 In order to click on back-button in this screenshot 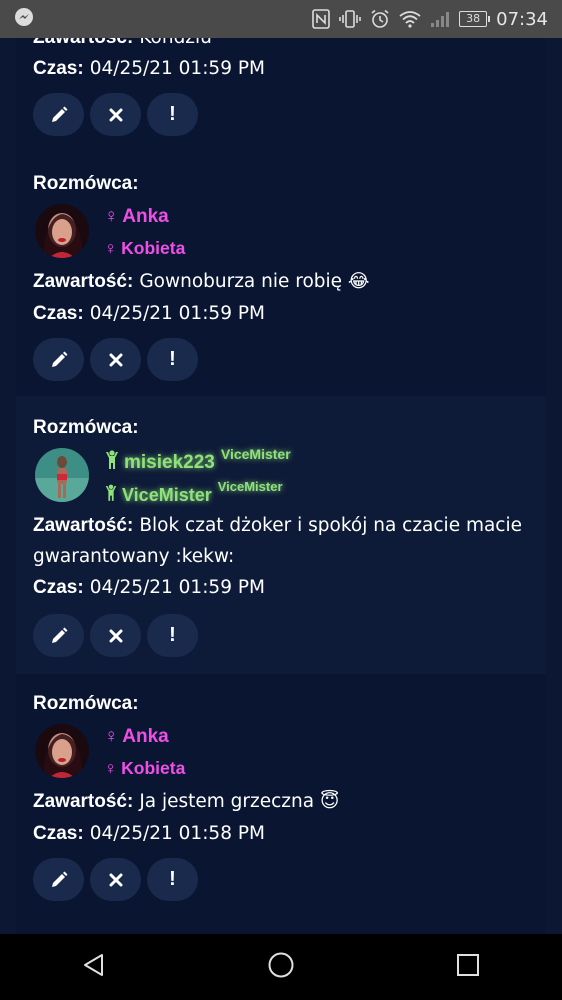, I will do `click(94, 967)`.